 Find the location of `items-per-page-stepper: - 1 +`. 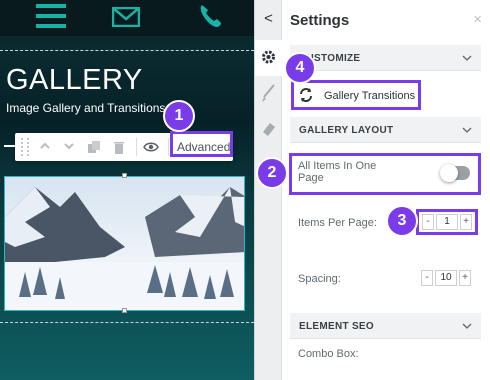

items-per-page-stepper: - 1 + is located at coordinates (447, 222).